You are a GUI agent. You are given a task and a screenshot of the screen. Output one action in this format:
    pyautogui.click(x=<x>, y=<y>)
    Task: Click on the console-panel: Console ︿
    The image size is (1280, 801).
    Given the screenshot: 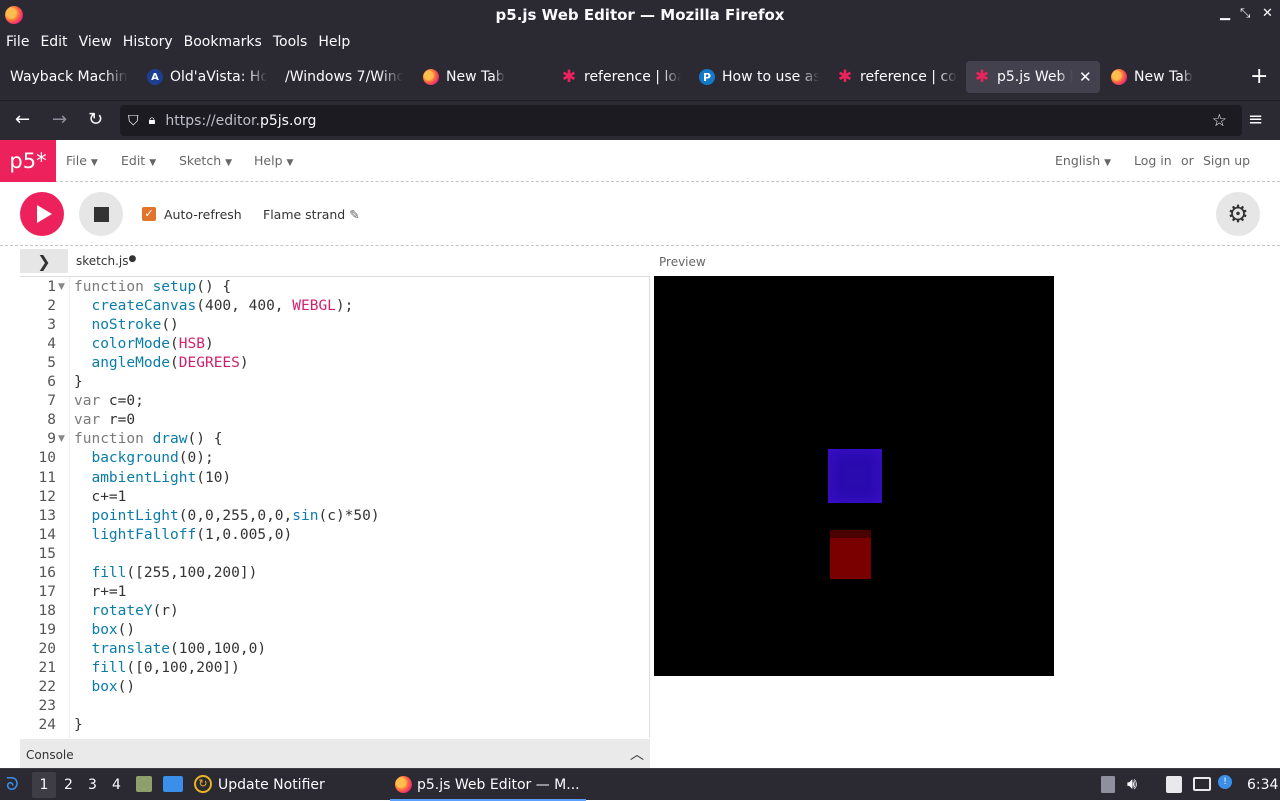 What is the action you would take?
    pyautogui.click(x=335, y=754)
    